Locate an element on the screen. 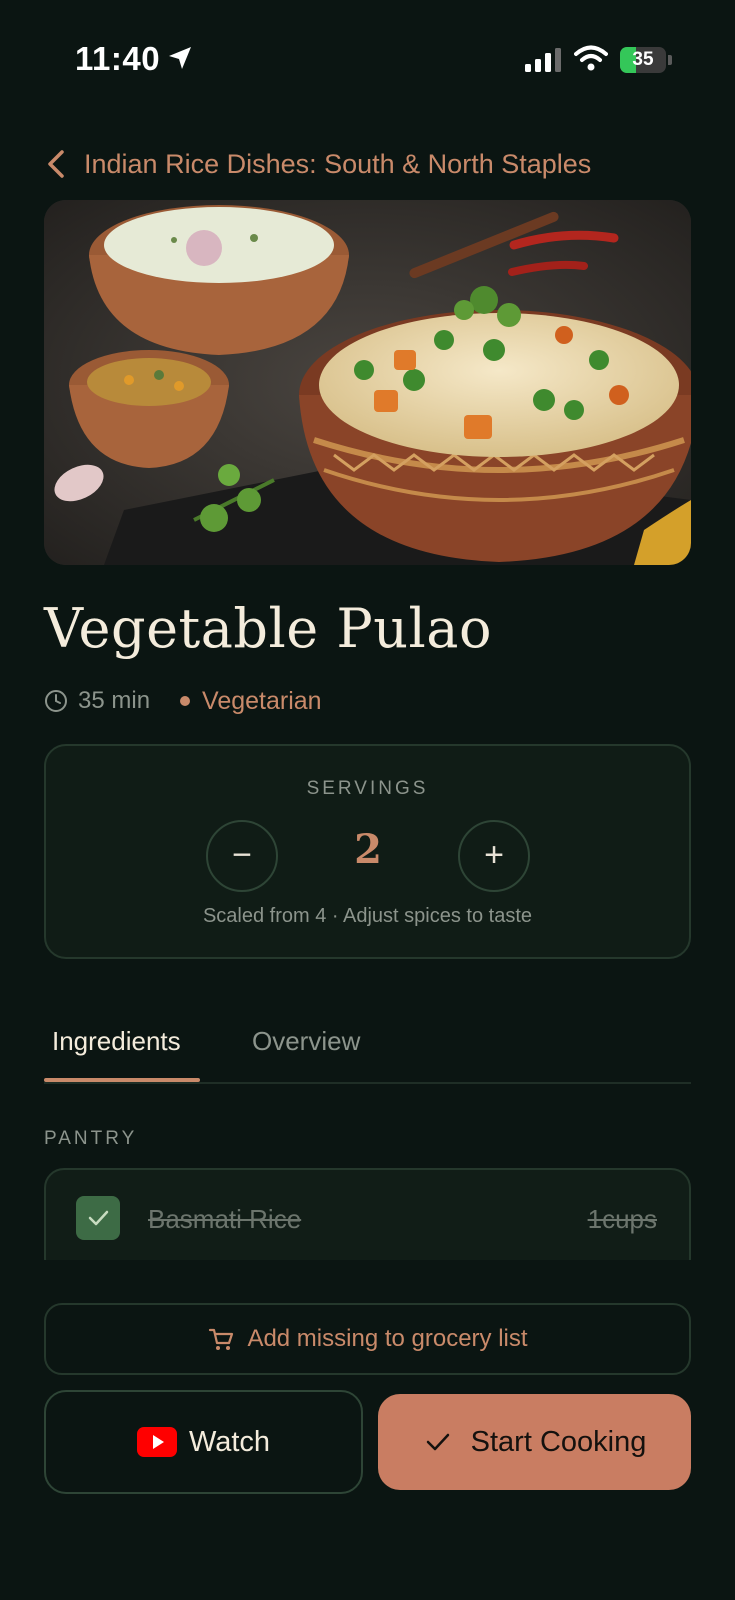 The image size is (735, 1600). ingredient-list: Basmati Rice 1cups is located at coordinates (367, 1214).